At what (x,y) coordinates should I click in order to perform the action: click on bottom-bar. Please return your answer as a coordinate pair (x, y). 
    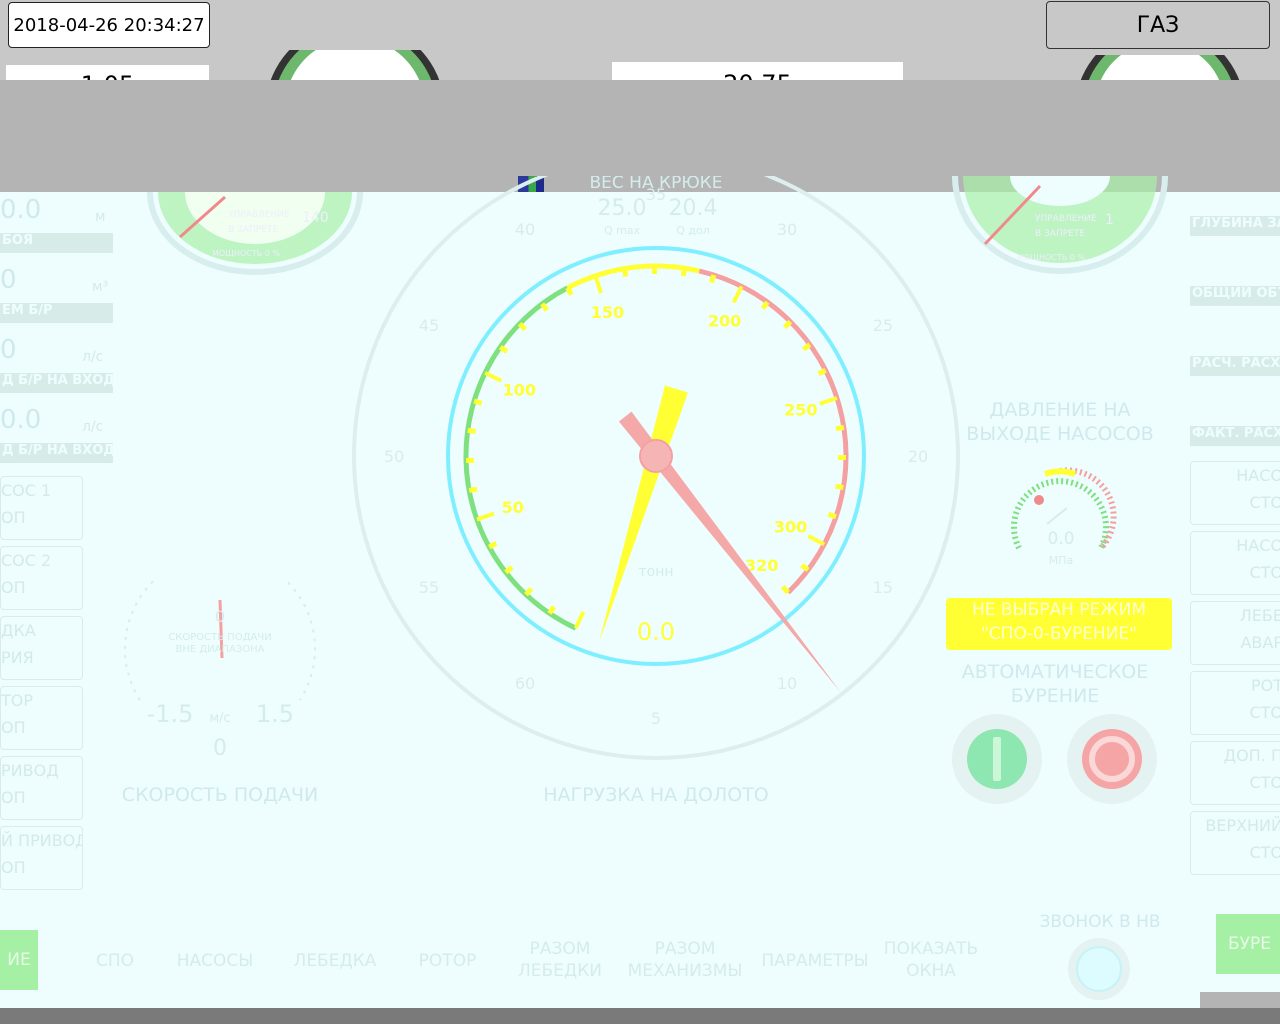
    Looking at the image, I should click on (640, 1016).